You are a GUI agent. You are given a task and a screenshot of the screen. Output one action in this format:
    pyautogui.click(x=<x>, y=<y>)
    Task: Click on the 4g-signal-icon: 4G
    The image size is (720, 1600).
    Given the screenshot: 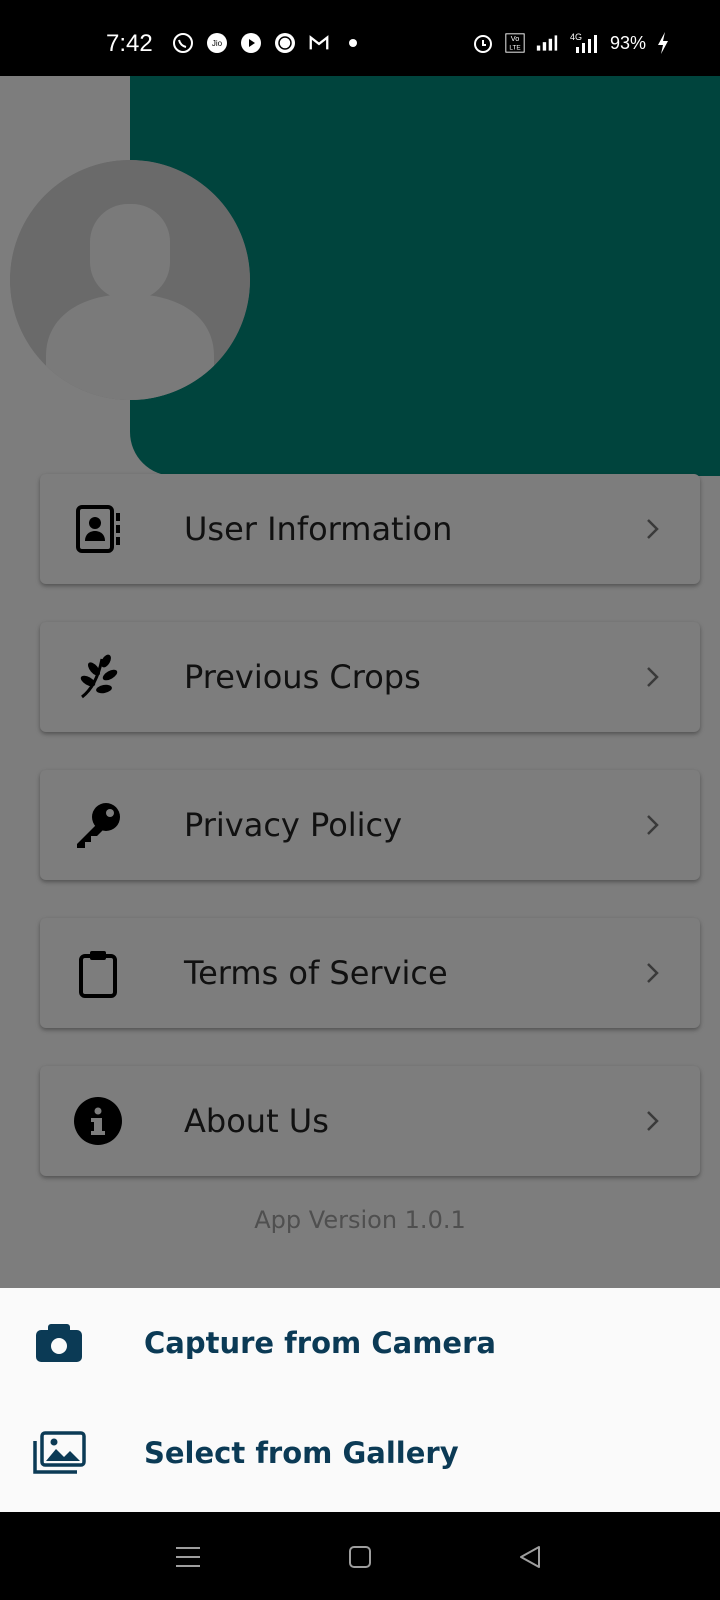 What is the action you would take?
    pyautogui.click(x=584, y=43)
    